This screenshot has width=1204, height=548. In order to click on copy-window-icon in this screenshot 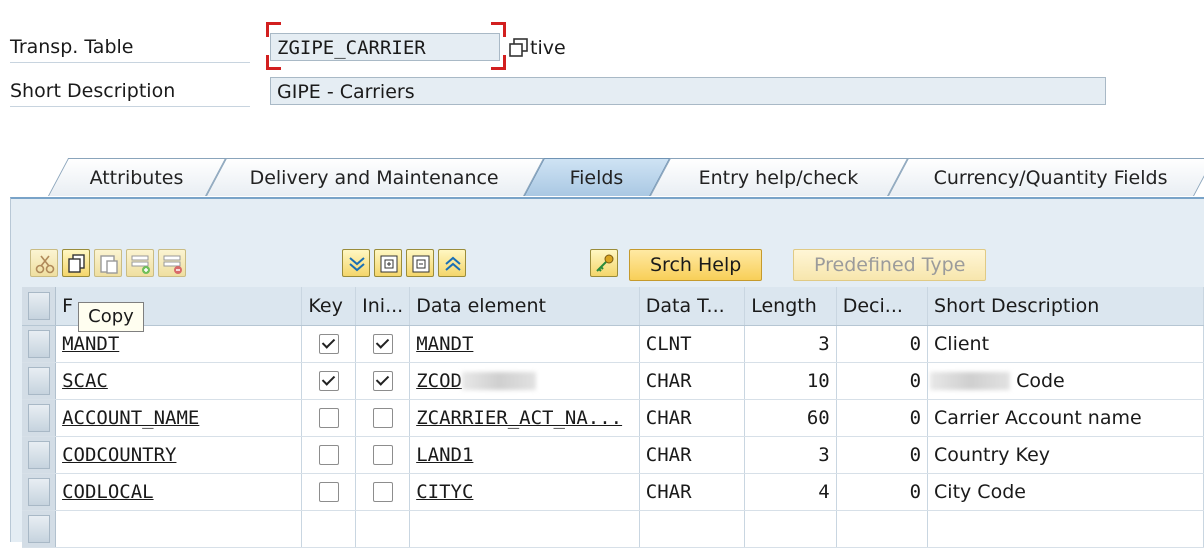, I will do `click(519, 48)`.